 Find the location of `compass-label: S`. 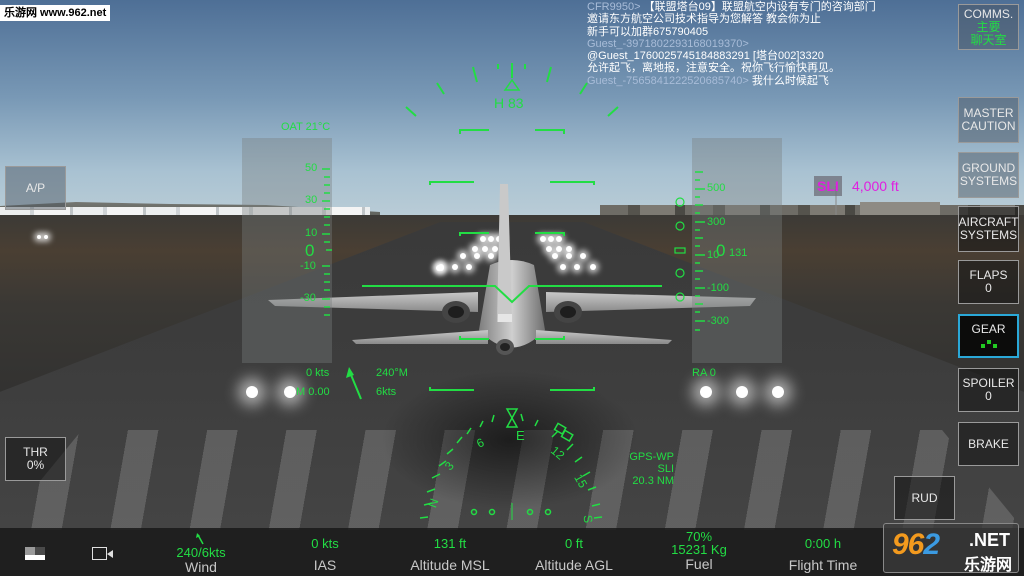

compass-label: S is located at coordinates (588, 519).